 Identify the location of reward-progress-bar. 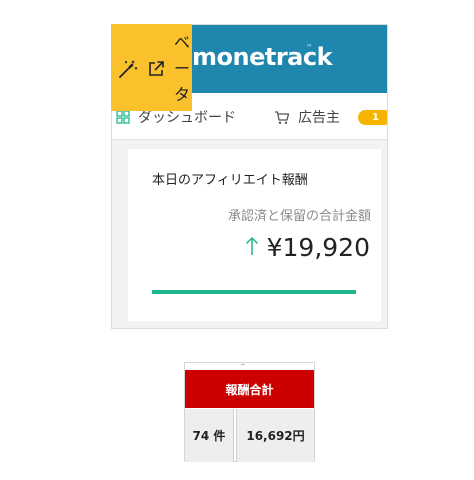
(254, 292).